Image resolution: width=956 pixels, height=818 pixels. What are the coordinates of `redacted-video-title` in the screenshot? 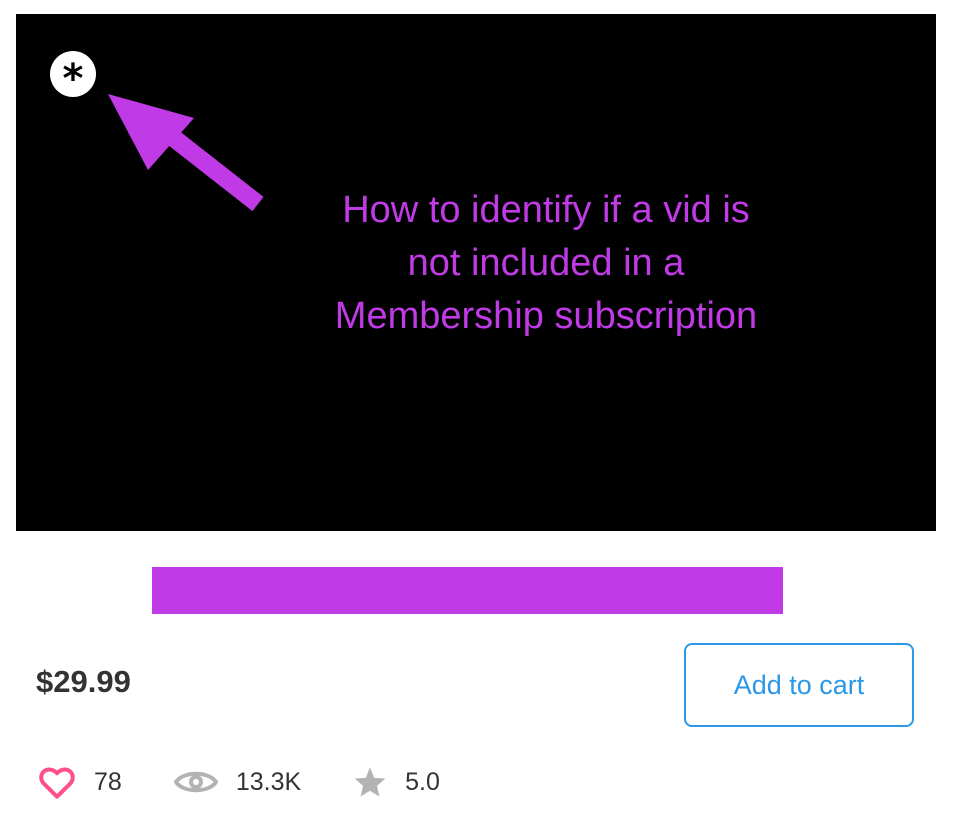 It's located at (467, 590).